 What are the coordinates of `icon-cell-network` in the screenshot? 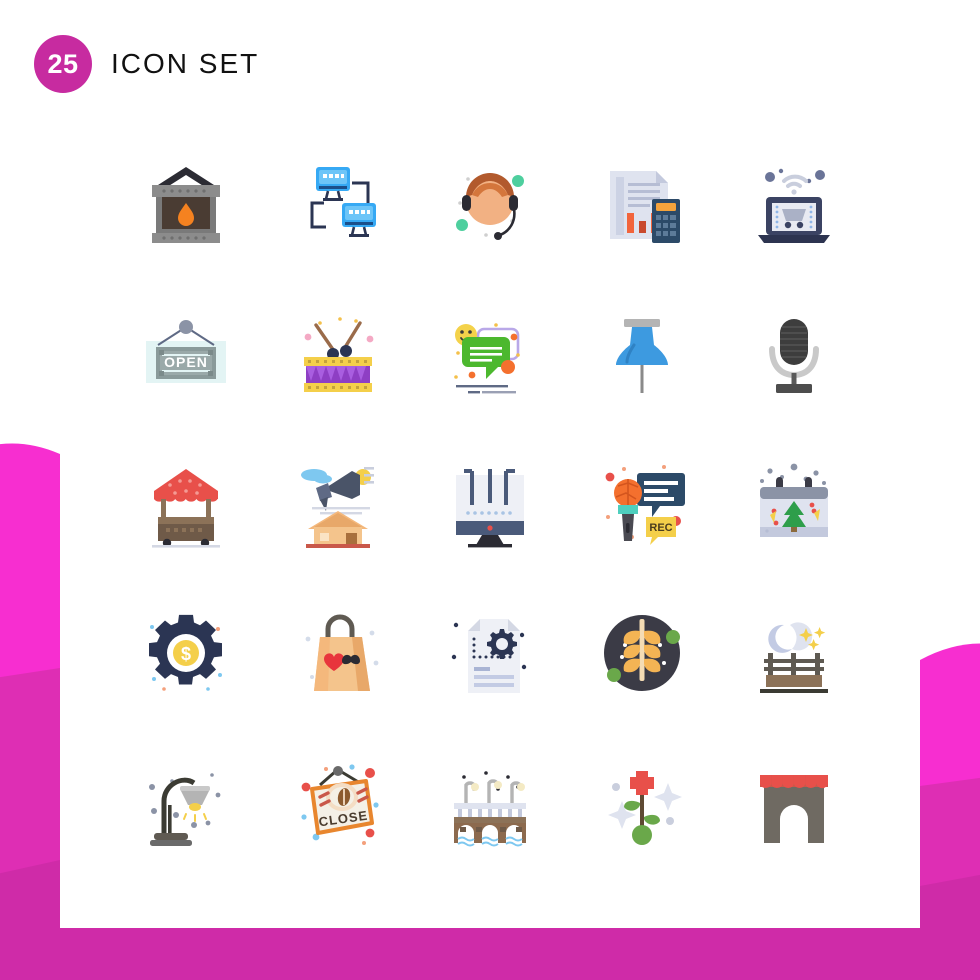 It's located at (338, 203).